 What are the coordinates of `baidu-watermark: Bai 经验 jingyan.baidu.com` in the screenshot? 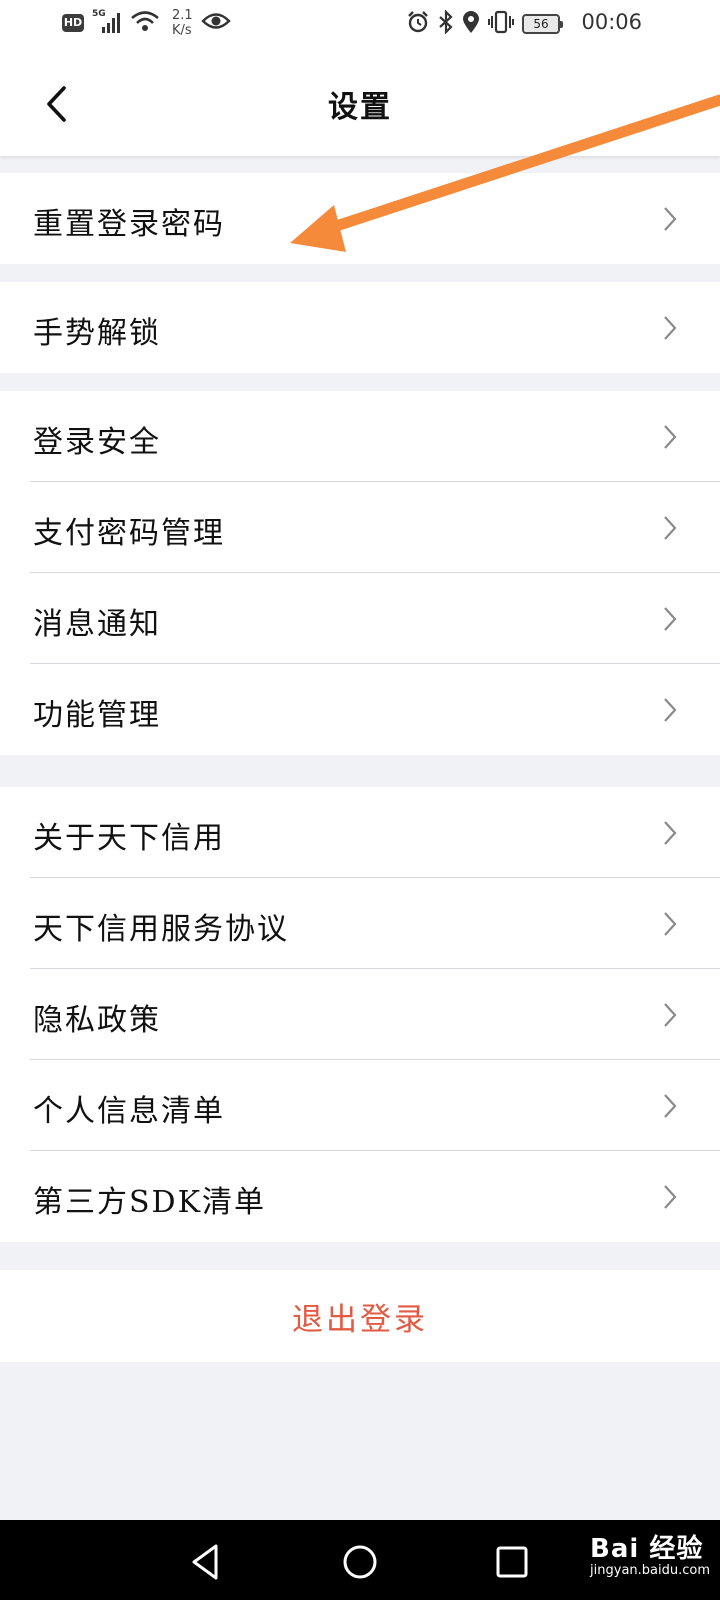 It's located at (650, 1553).